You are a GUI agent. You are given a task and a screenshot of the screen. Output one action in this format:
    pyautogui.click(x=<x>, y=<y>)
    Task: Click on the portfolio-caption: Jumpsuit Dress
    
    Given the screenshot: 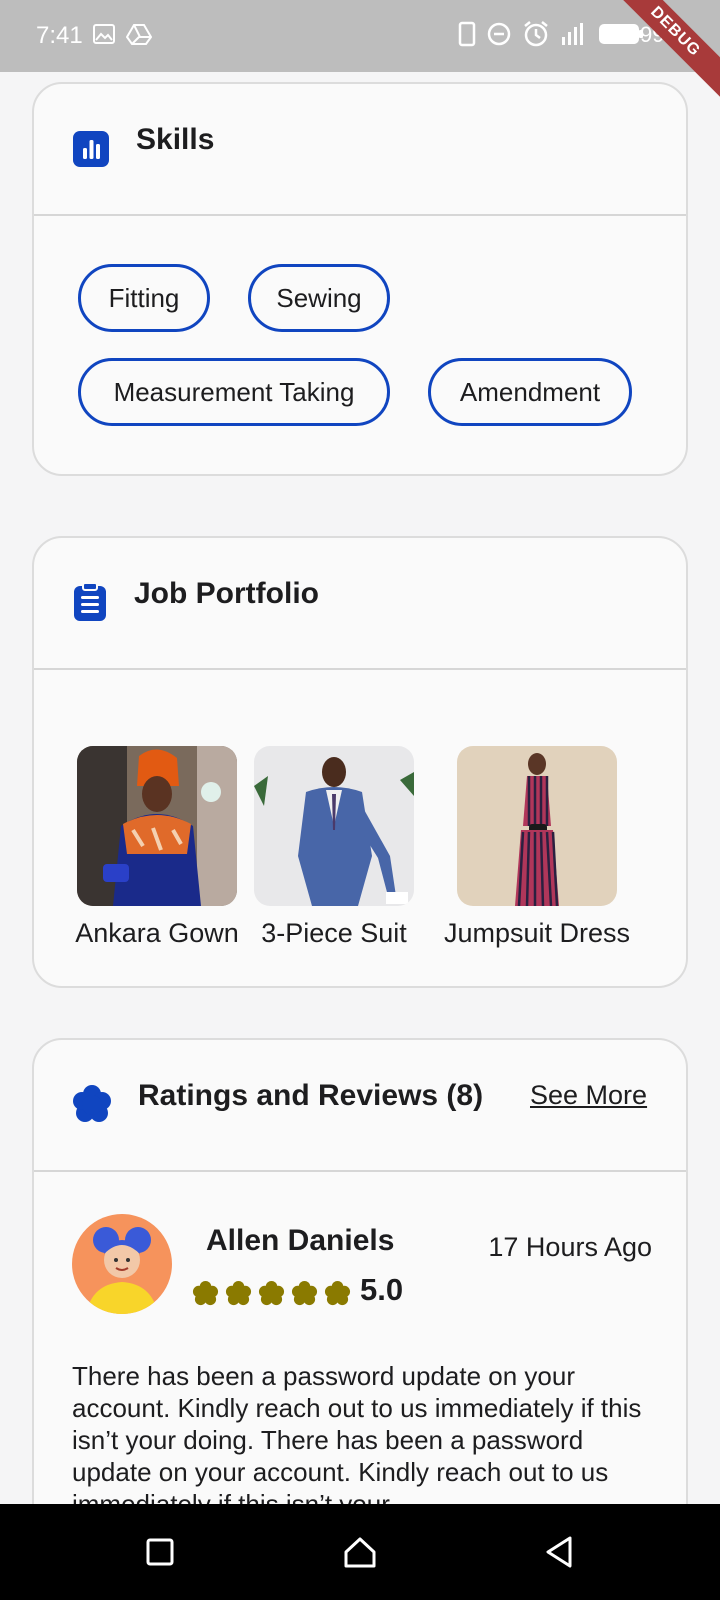 What is the action you would take?
    pyautogui.click(x=537, y=933)
    